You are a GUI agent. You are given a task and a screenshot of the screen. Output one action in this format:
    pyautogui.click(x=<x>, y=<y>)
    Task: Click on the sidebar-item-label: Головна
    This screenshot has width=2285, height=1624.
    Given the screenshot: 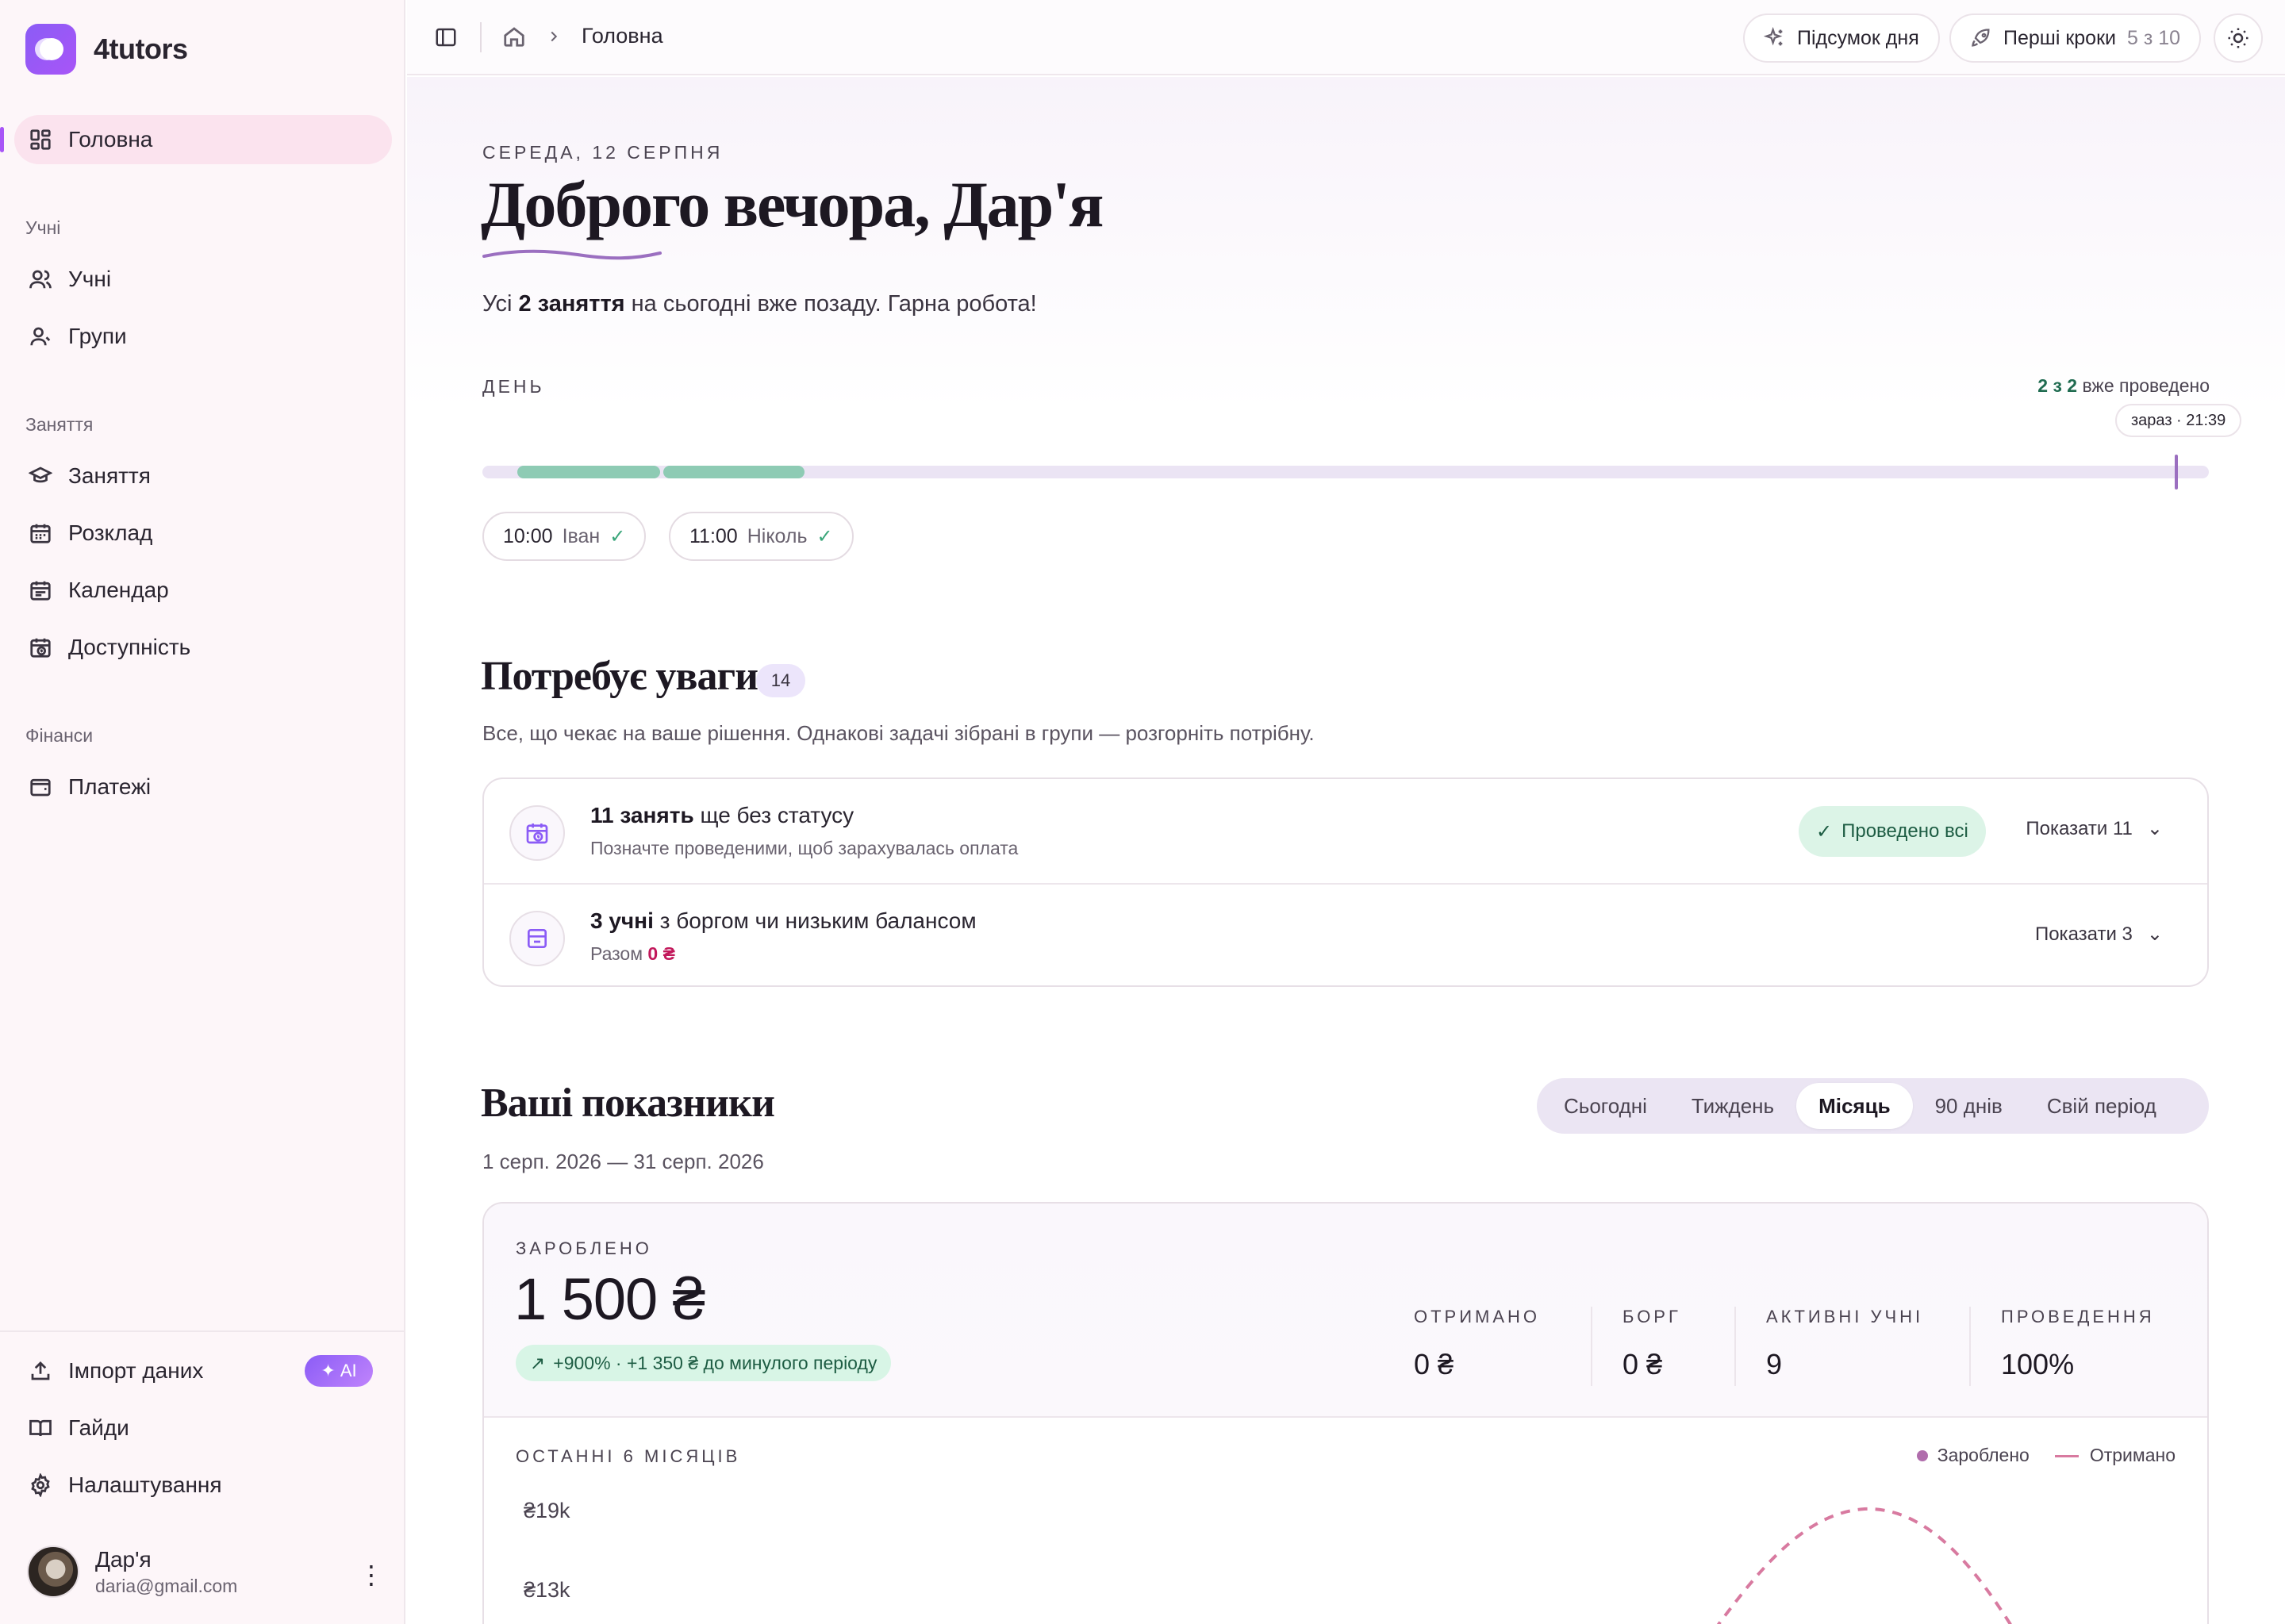 What is the action you would take?
    pyautogui.click(x=110, y=139)
    